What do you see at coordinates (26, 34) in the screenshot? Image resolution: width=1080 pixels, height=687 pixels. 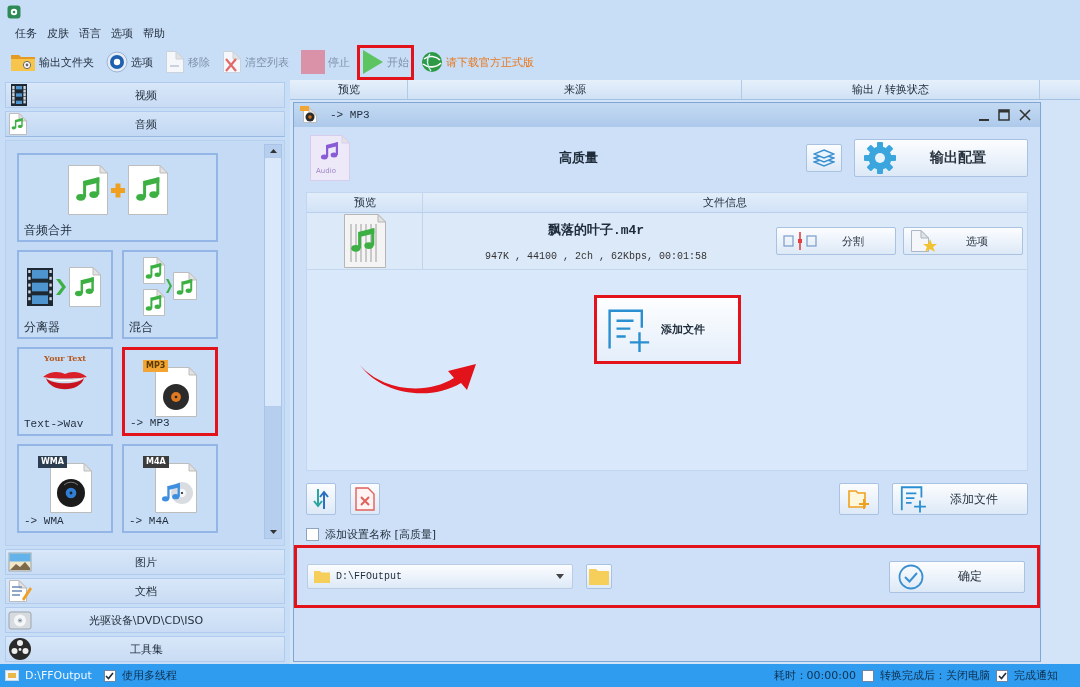 I see `menu-item: 任务` at bounding box center [26, 34].